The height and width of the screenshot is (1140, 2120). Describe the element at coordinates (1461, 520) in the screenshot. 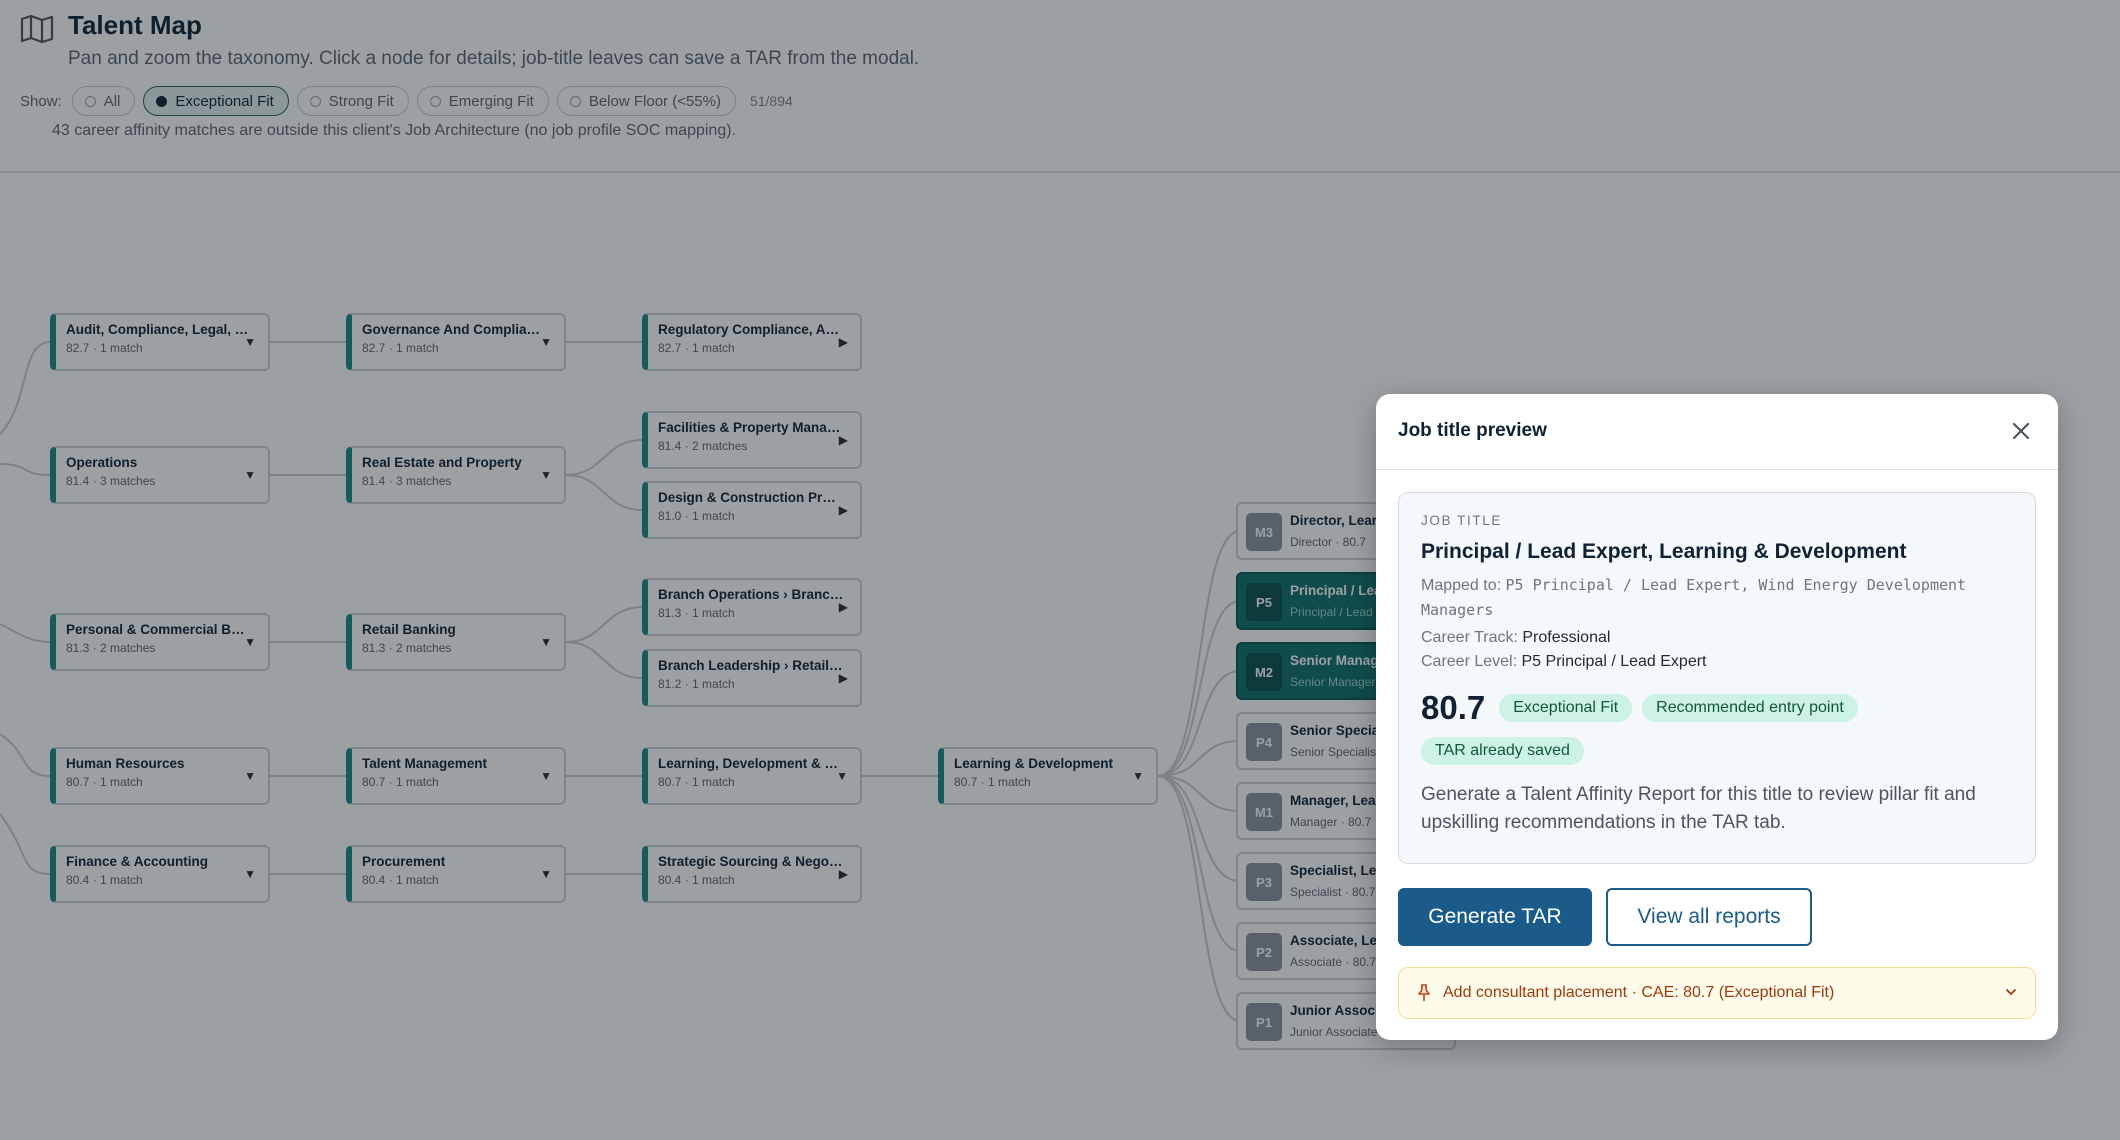

I see `job-title-eyebrow: JOB TITLE` at that location.